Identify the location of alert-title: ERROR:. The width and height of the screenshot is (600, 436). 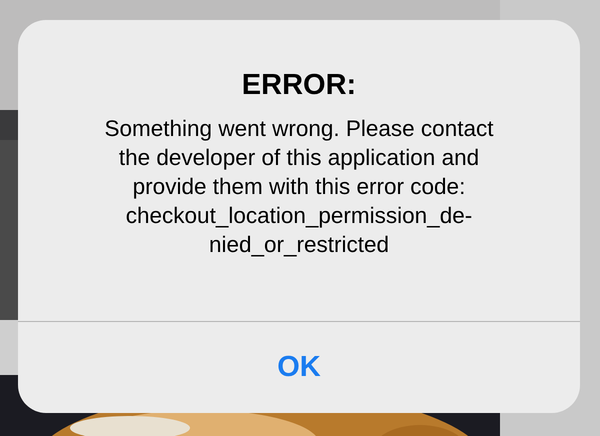
(299, 85).